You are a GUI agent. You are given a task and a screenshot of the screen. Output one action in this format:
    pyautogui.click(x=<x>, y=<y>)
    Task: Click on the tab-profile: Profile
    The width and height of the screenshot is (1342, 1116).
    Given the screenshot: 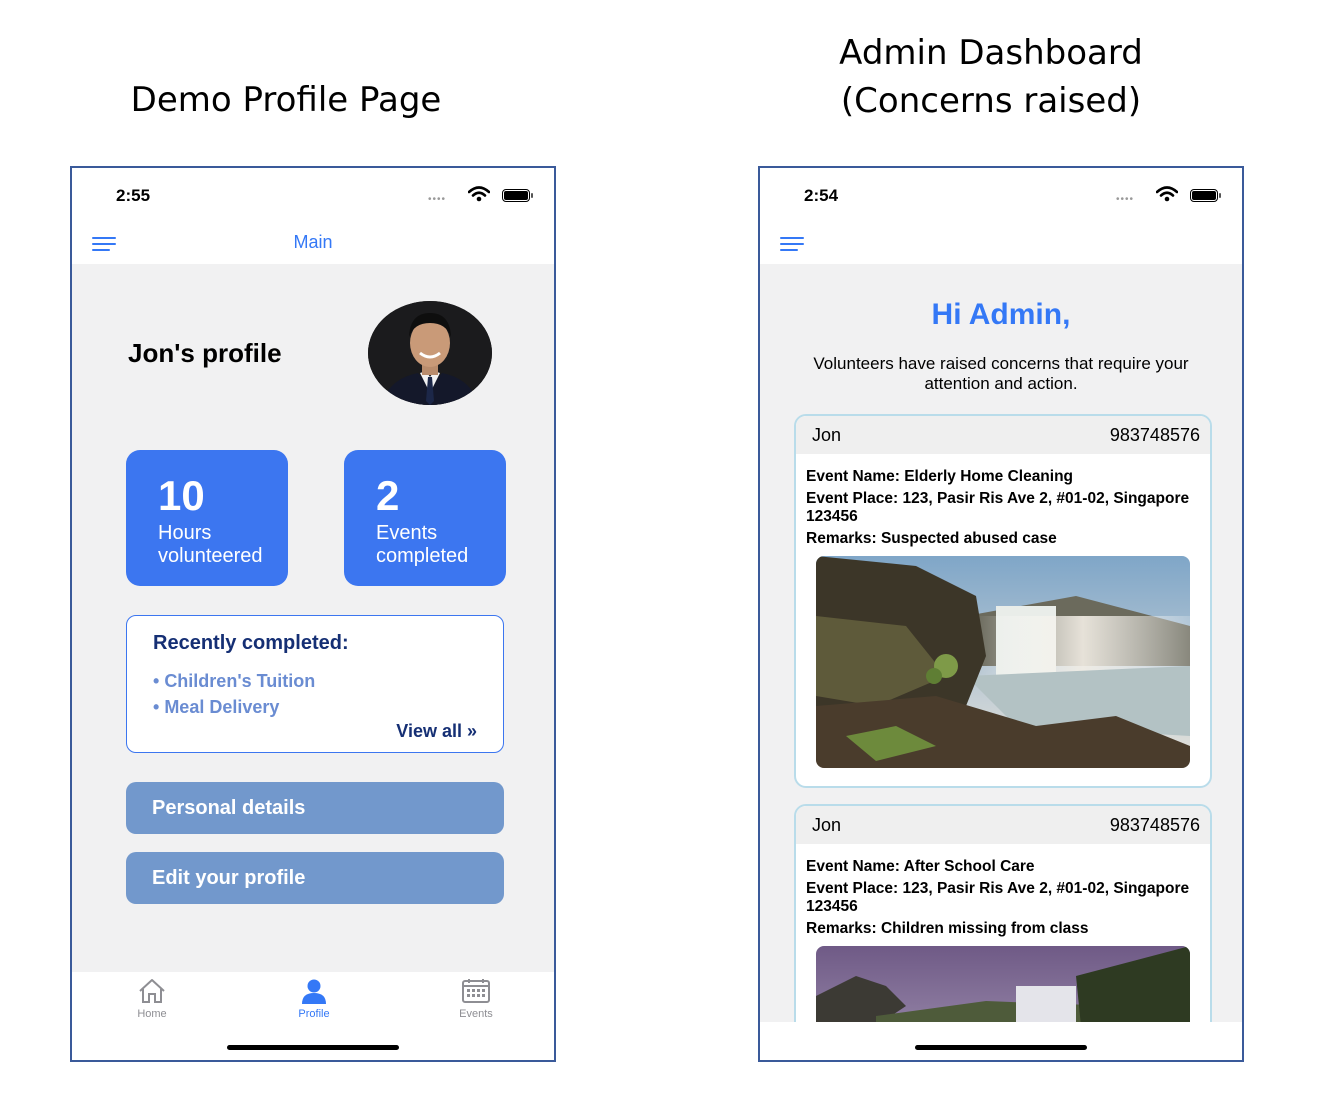 What is the action you would take?
    pyautogui.click(x=314, y=999)
    